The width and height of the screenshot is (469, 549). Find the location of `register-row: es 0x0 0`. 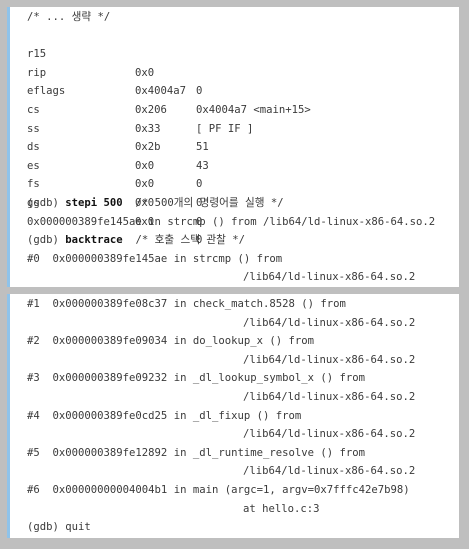

register-row: es 0x0 0 is located at coordinates (243, 173).